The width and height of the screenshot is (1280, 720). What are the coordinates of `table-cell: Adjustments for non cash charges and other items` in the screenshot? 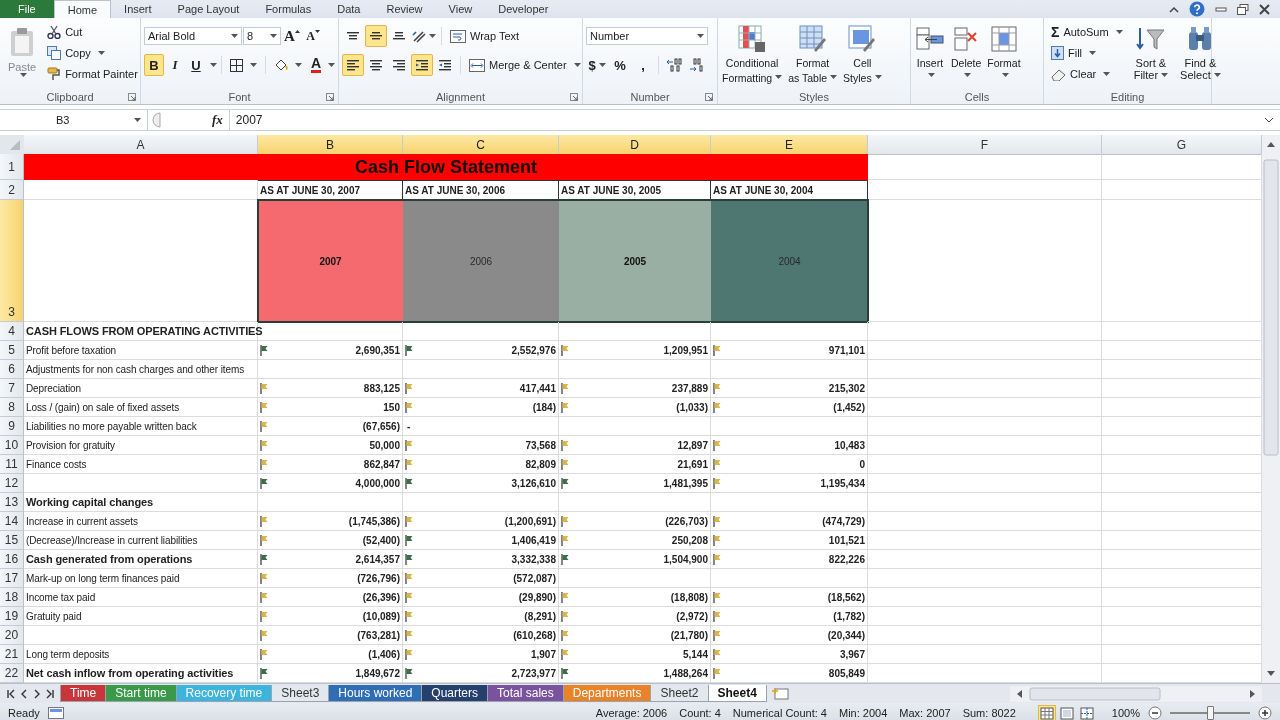 It's located at (141, 369).